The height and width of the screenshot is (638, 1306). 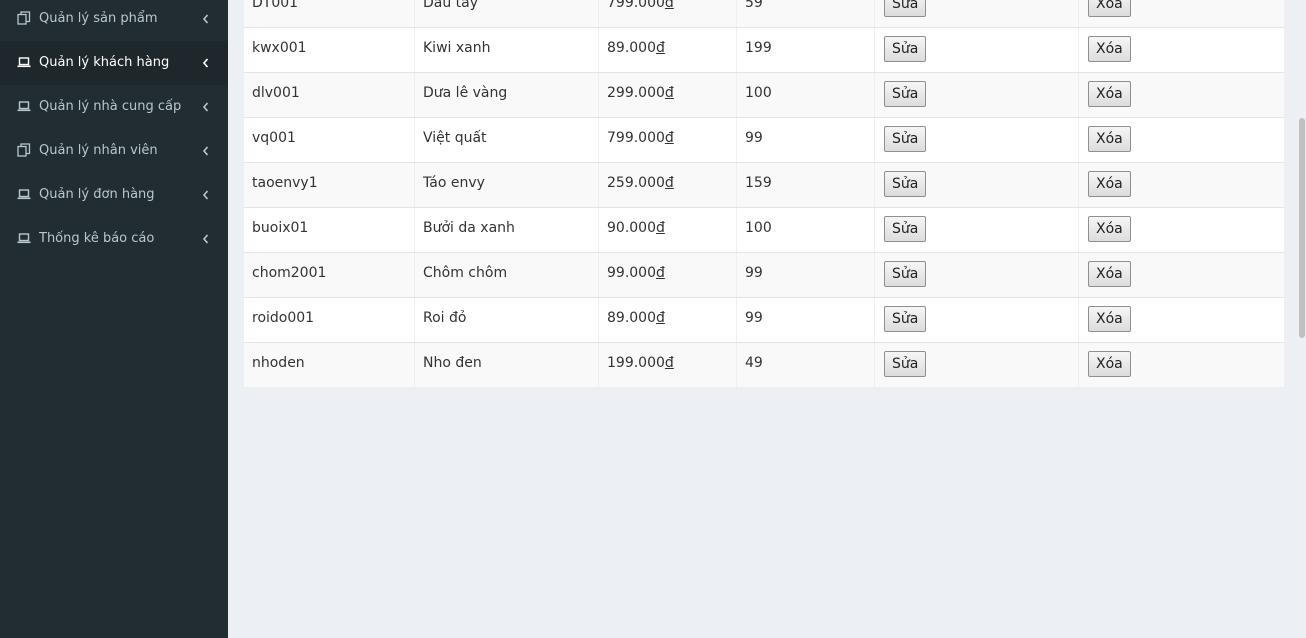 I want to click on sidebar-item-1: Quản lý sản phẩm, so click(x=114, y=20).